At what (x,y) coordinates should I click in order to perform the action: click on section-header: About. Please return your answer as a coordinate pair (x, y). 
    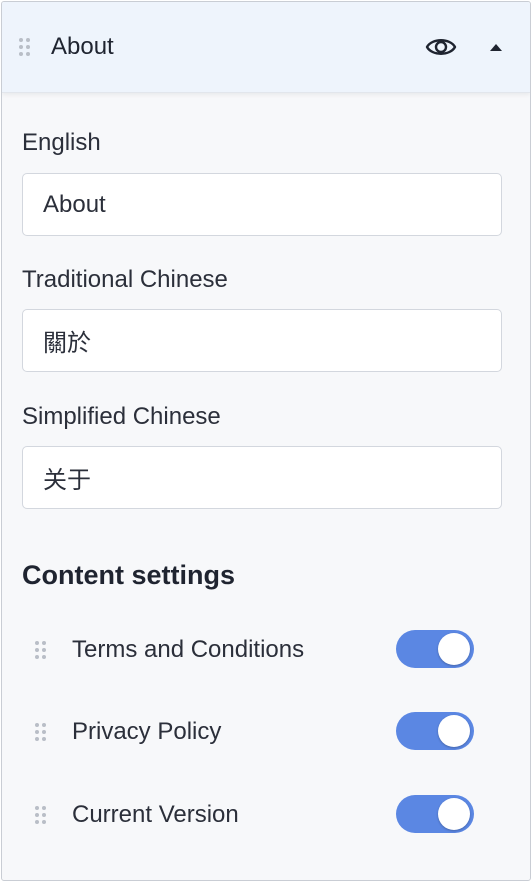
    Looking at the image, I should click on (266, 47).